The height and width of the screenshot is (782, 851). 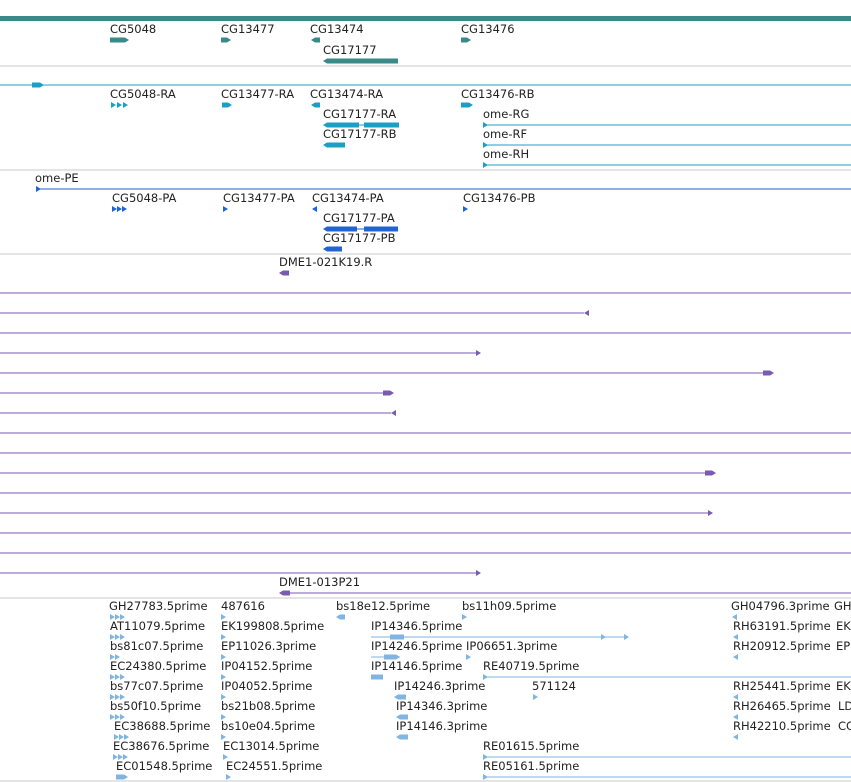 I want to click on est-label: bs21b08.5prime, so click(x=268, y=706).